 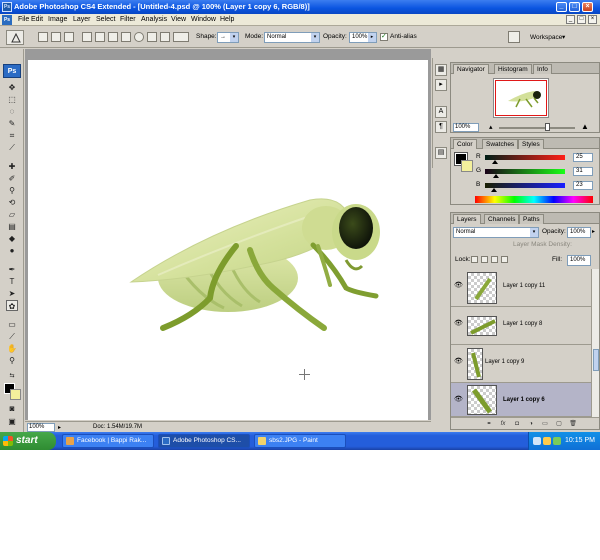 I want to click on layer-row: 👁 Layer 1 copy 9, so click(x=521, y=364).